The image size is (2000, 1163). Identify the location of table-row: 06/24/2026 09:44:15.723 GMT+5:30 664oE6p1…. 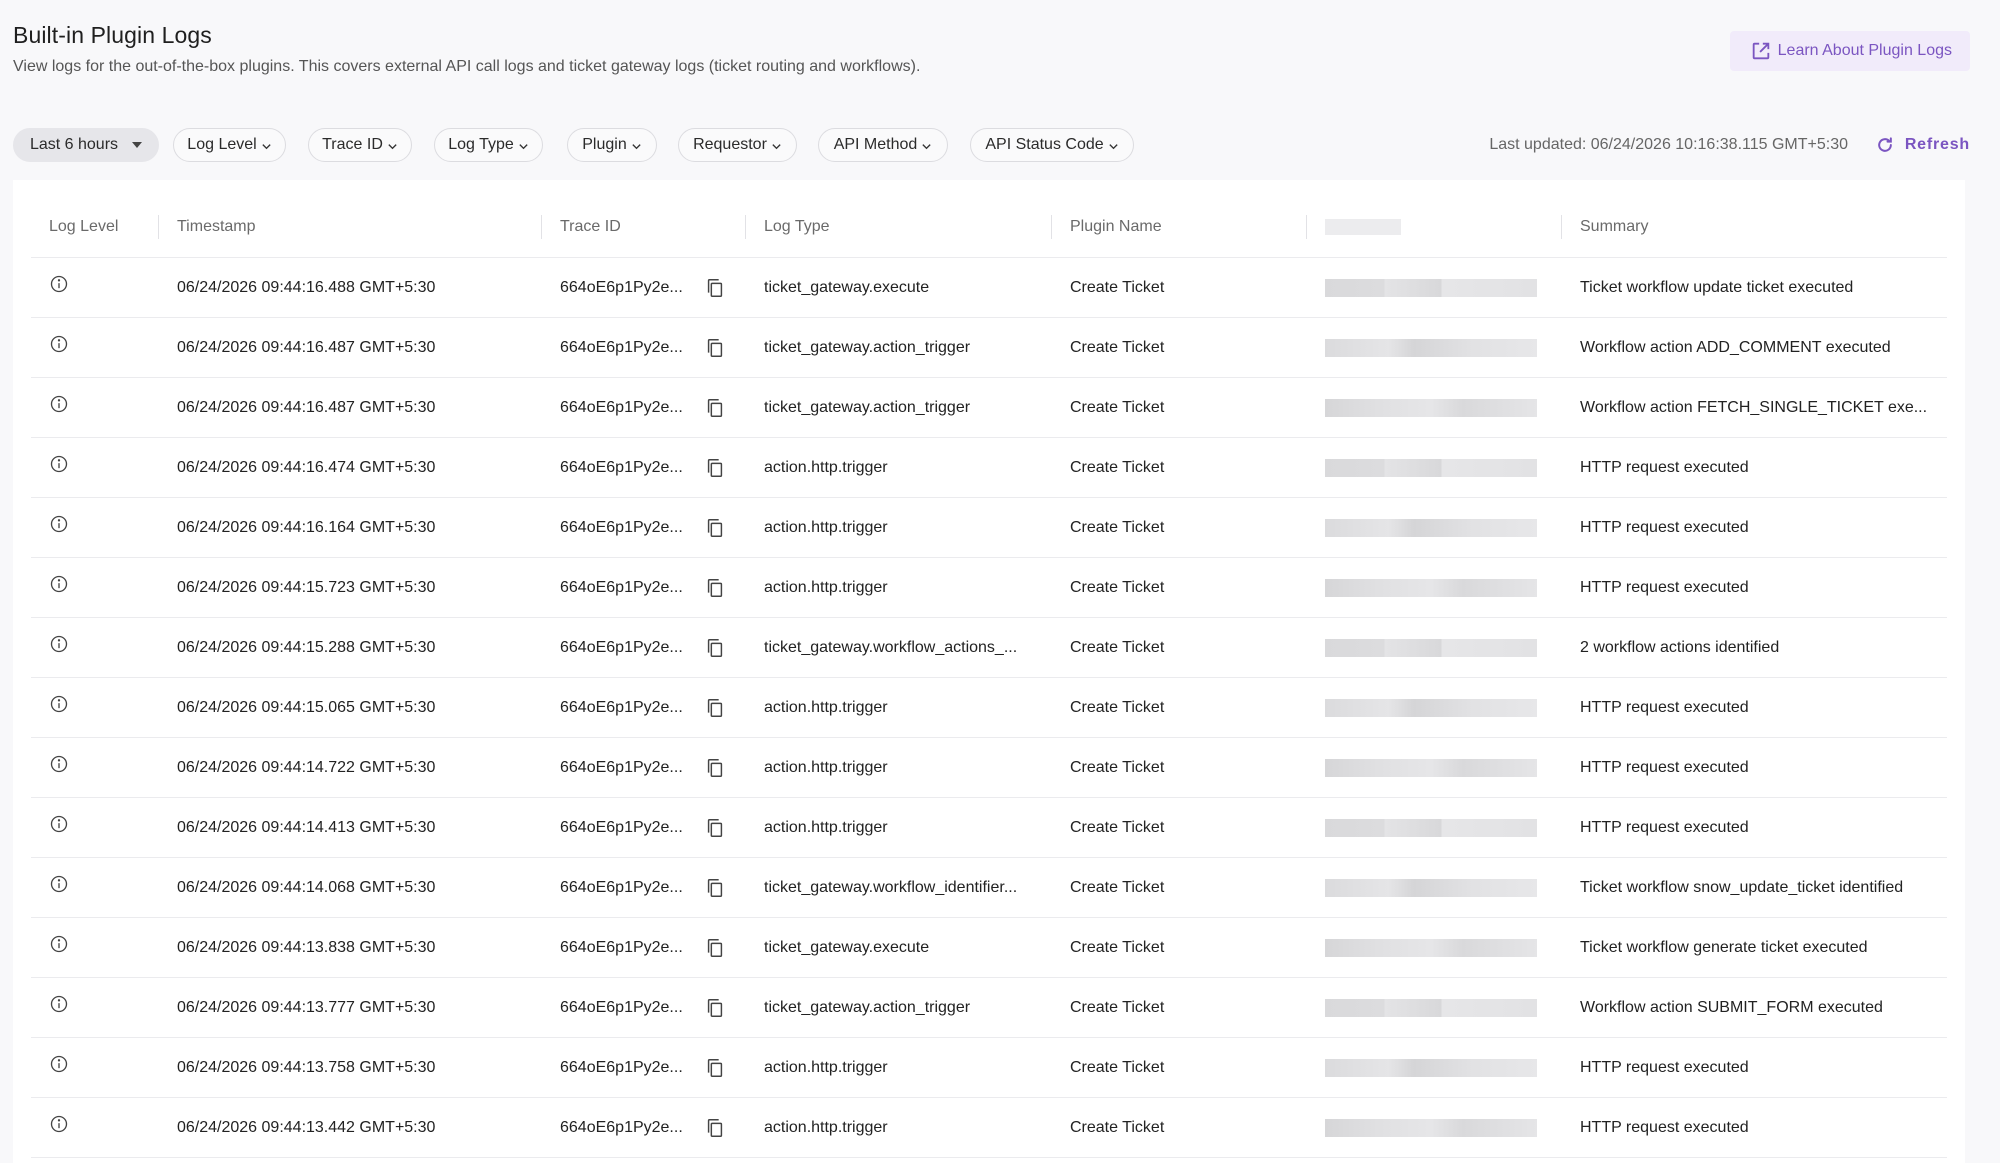
(989, 587).